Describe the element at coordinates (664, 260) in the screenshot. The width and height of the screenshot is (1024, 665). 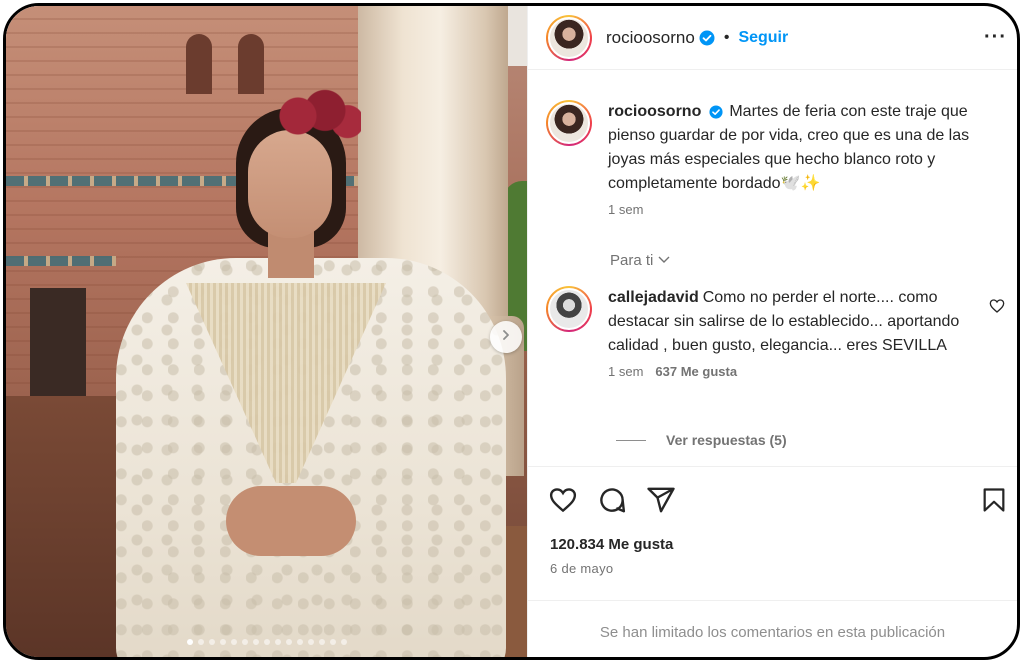
I see `chevron-down-icon` at that location.